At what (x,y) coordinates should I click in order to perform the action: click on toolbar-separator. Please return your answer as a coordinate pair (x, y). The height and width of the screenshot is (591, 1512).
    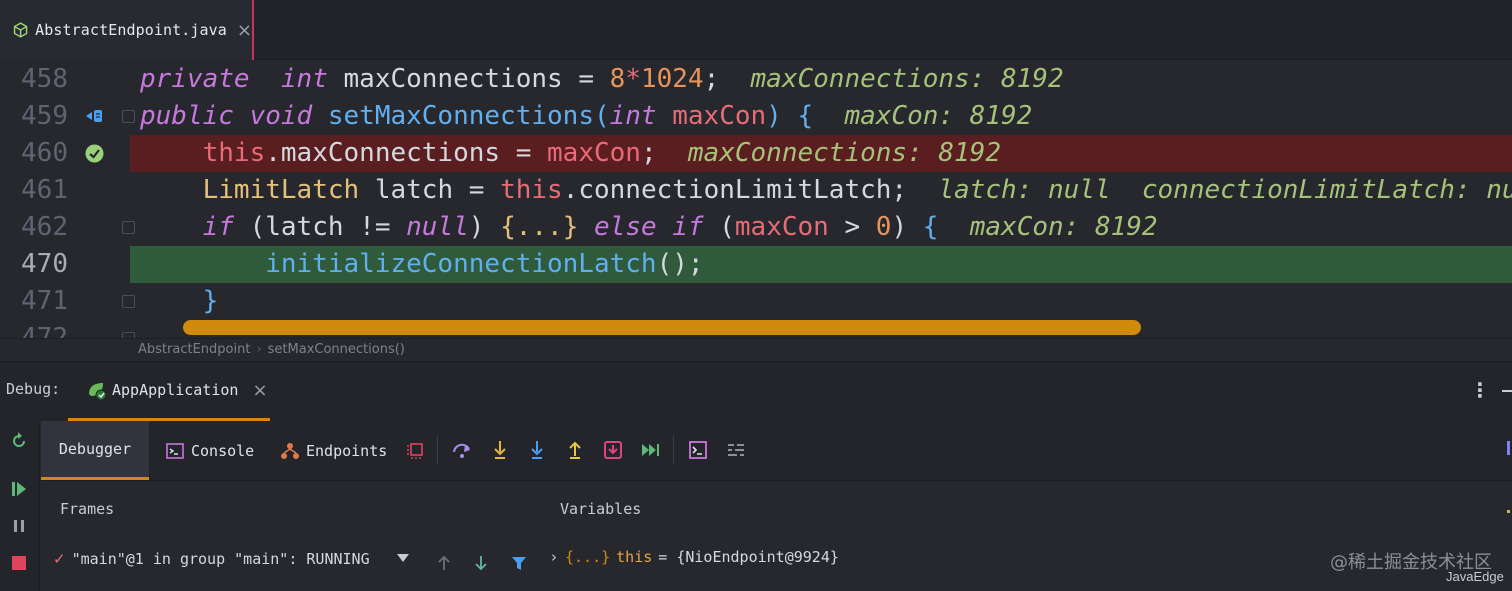
    Looking at the image, I should click on (673, 450).